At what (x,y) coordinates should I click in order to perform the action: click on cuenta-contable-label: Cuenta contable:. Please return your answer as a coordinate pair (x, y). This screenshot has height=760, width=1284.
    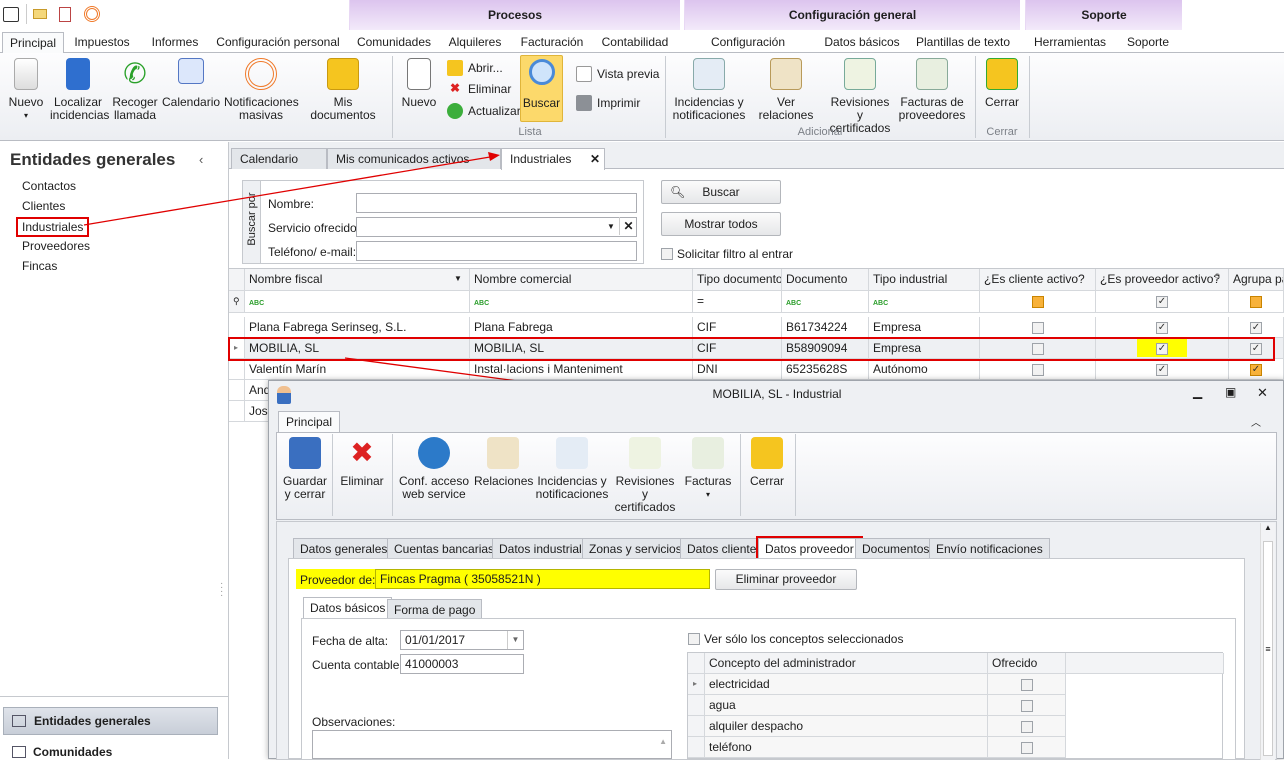
    Looking at the image, I should click on (357, 665).